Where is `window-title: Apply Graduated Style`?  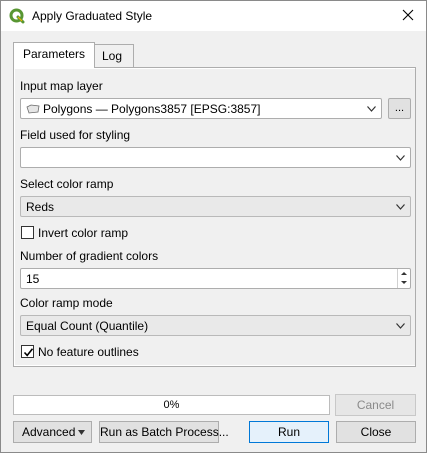 window-title: Apply Graduated Style is located at coordinates (92, 16).